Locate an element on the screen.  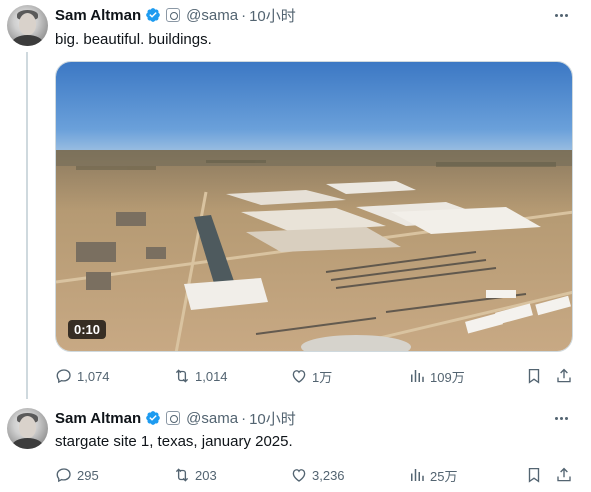
like-button: 3,236 is located at coordinates (317, 475).